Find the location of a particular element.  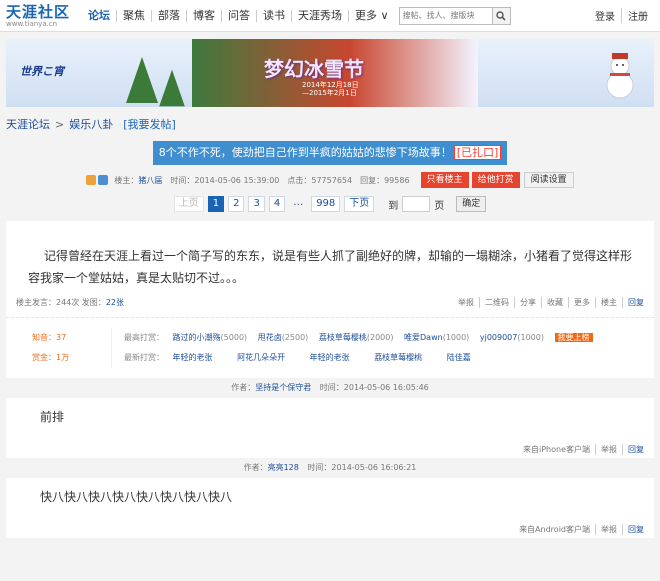

search-icon is located at coordinates (501, 15).